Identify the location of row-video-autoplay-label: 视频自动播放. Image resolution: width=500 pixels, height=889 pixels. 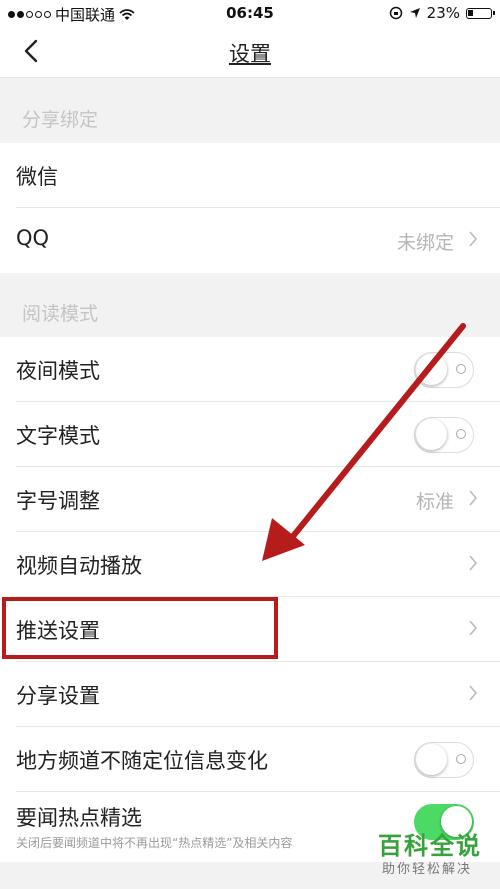
(79, 566).